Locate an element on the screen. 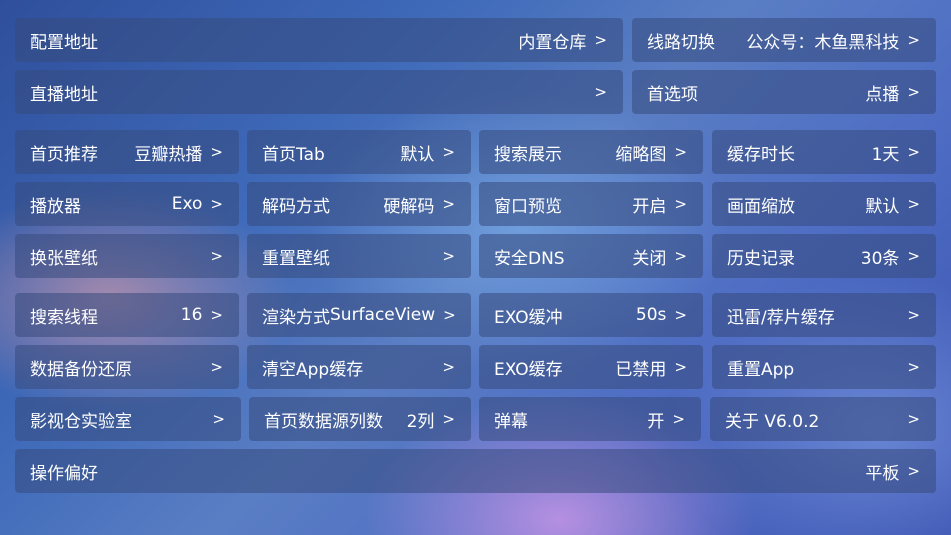 The image size is (951, 535). setting-exo-cache: EXO缓存 已禁用 > is located at coordinates (591, 367).